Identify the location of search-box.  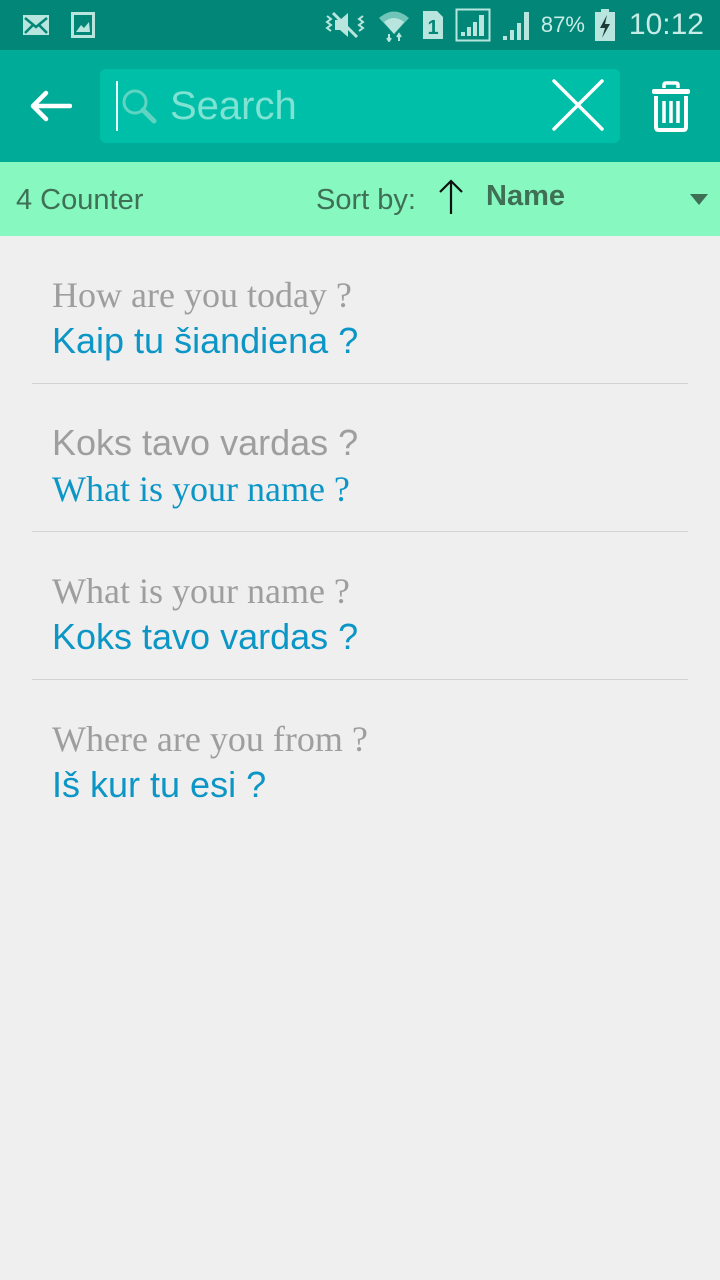
(360, 106).